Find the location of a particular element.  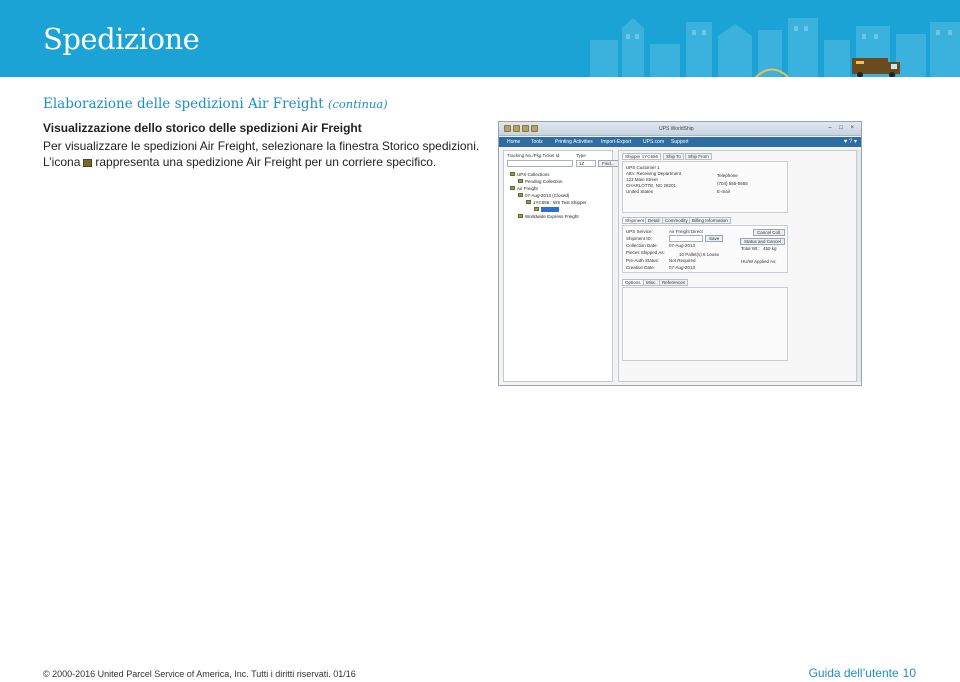

field-label: Pre-Auth Status: is located at coordinates (643, 260).